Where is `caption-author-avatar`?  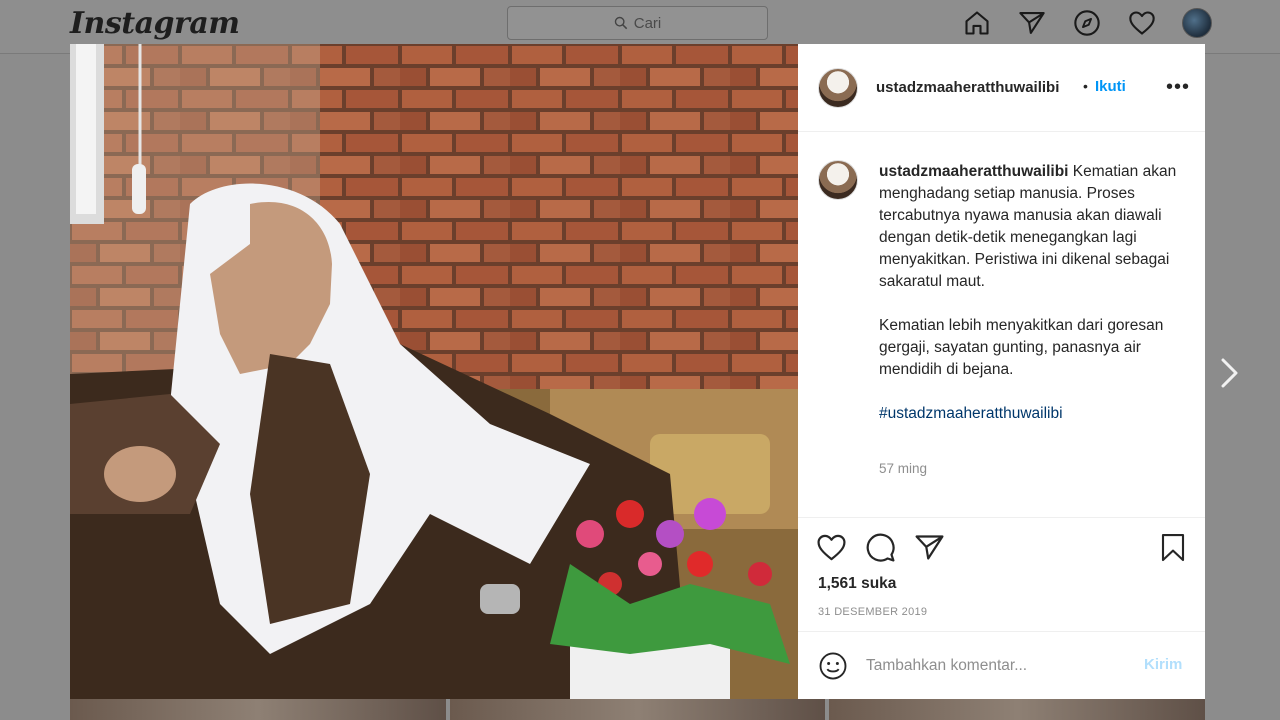
caption-author-avatar is located at coordinates (838, 180).